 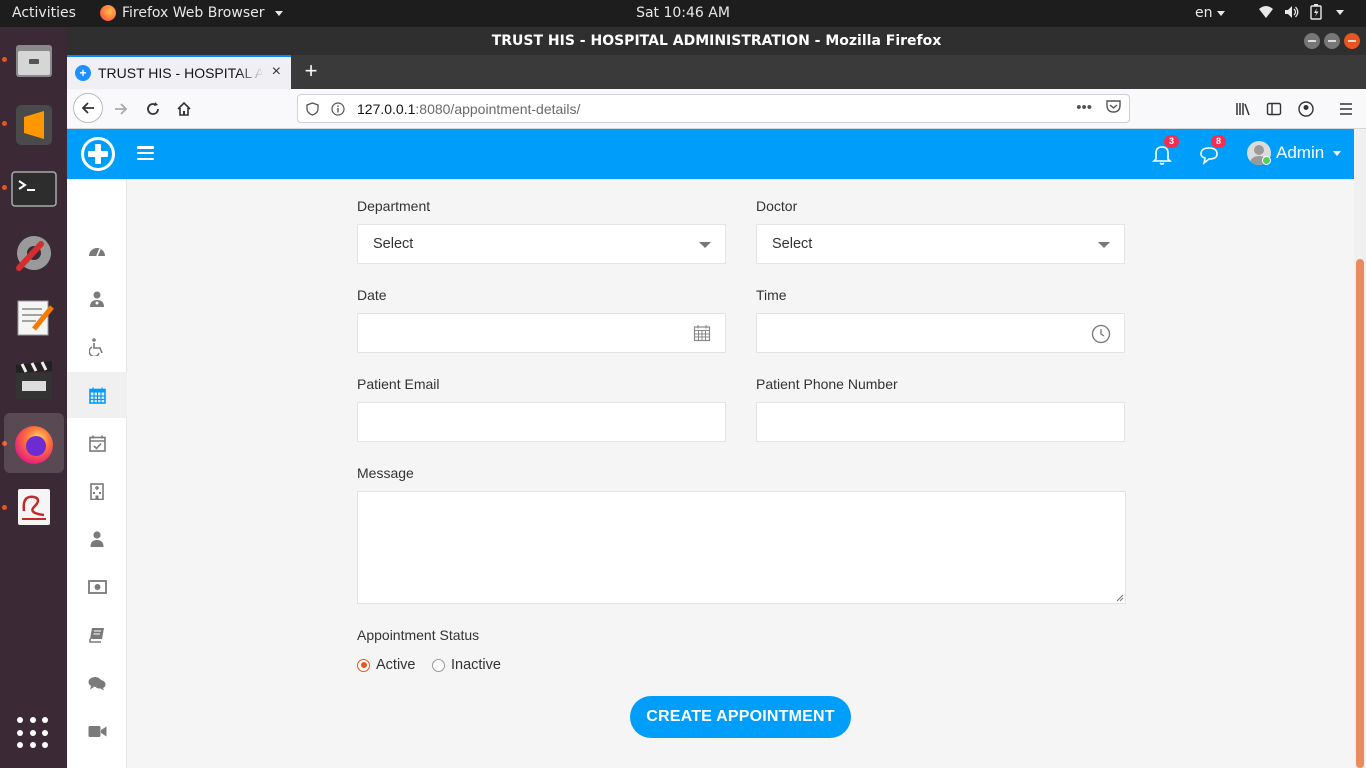 I want to click on date-label: Date, so click(x=372, y=295).